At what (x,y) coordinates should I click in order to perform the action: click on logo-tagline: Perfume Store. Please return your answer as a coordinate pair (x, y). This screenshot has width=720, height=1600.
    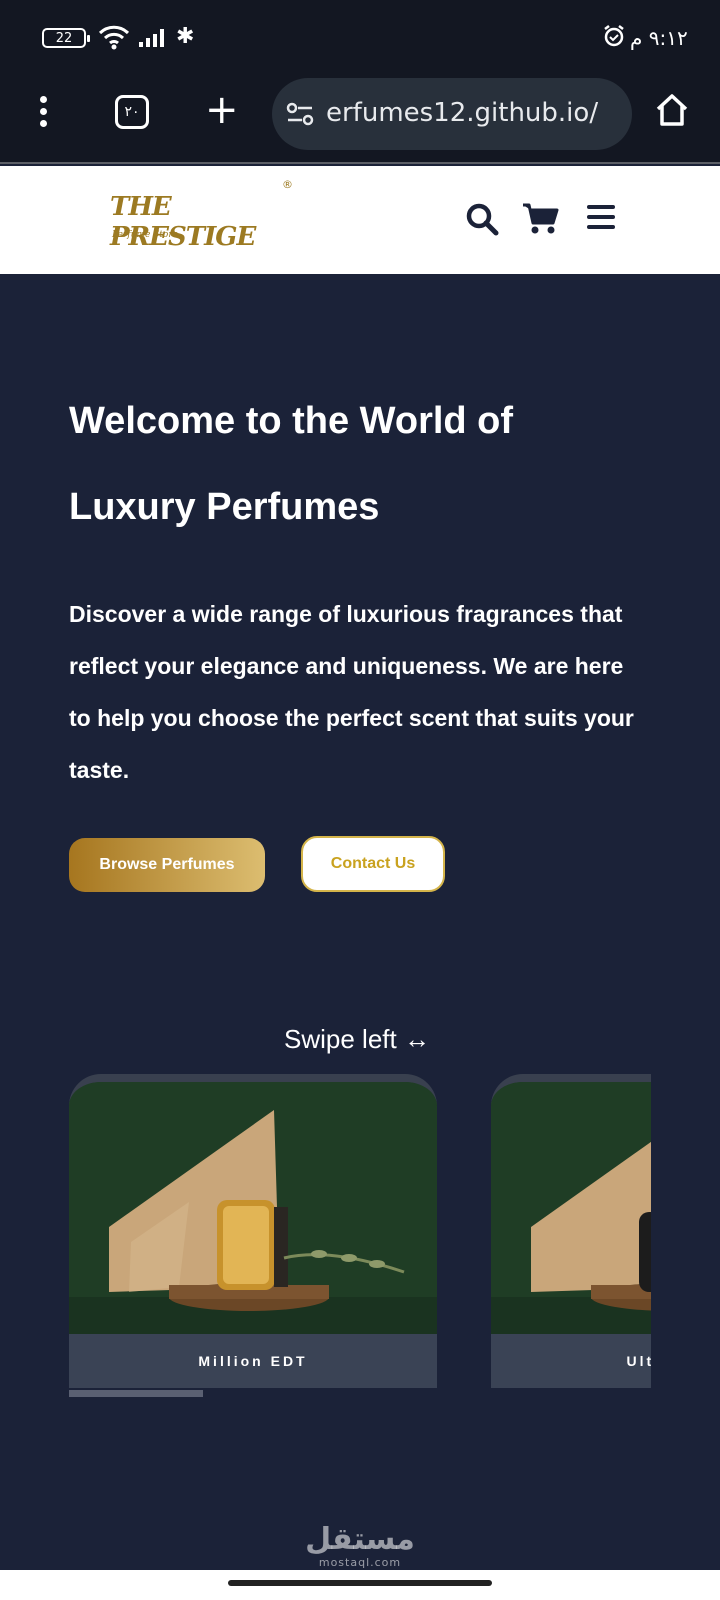
    Looking at the image, I should click on (145, 235).